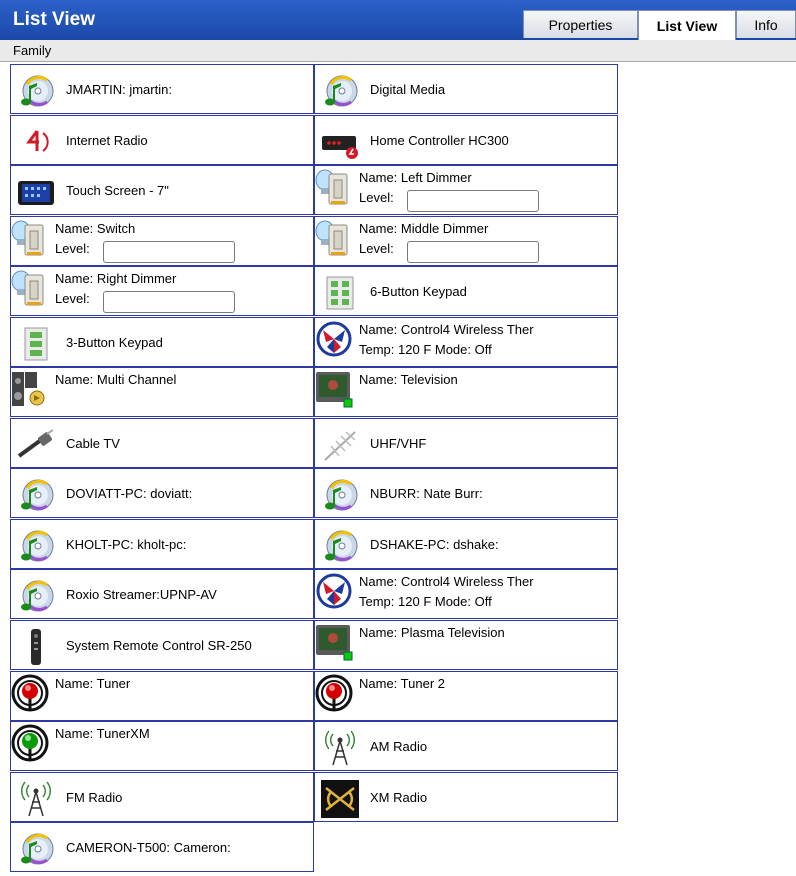  What do you see at coordinates (107, 140) in the screenshot?
I see `device-label: Internet Radio` at bounding box center [107, 140].